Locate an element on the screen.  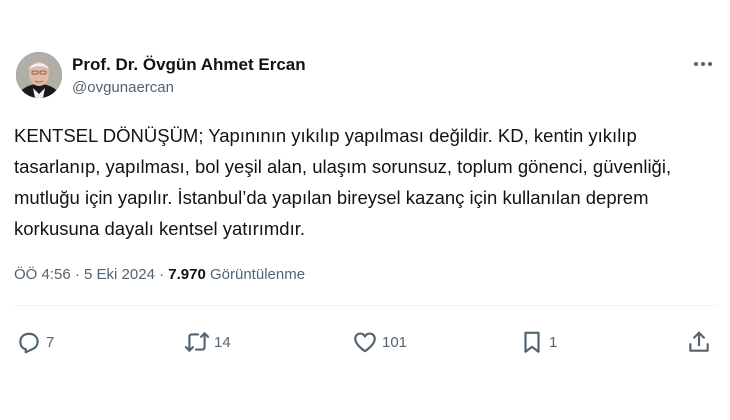
reply-button: 7 is located at coordinates (35, 342).